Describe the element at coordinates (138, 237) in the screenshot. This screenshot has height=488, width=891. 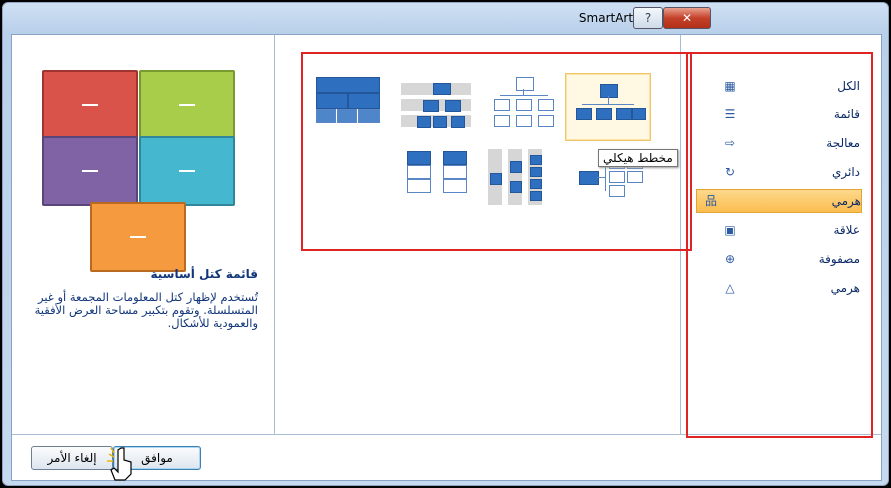
I see `preview-block-orange` at that location.